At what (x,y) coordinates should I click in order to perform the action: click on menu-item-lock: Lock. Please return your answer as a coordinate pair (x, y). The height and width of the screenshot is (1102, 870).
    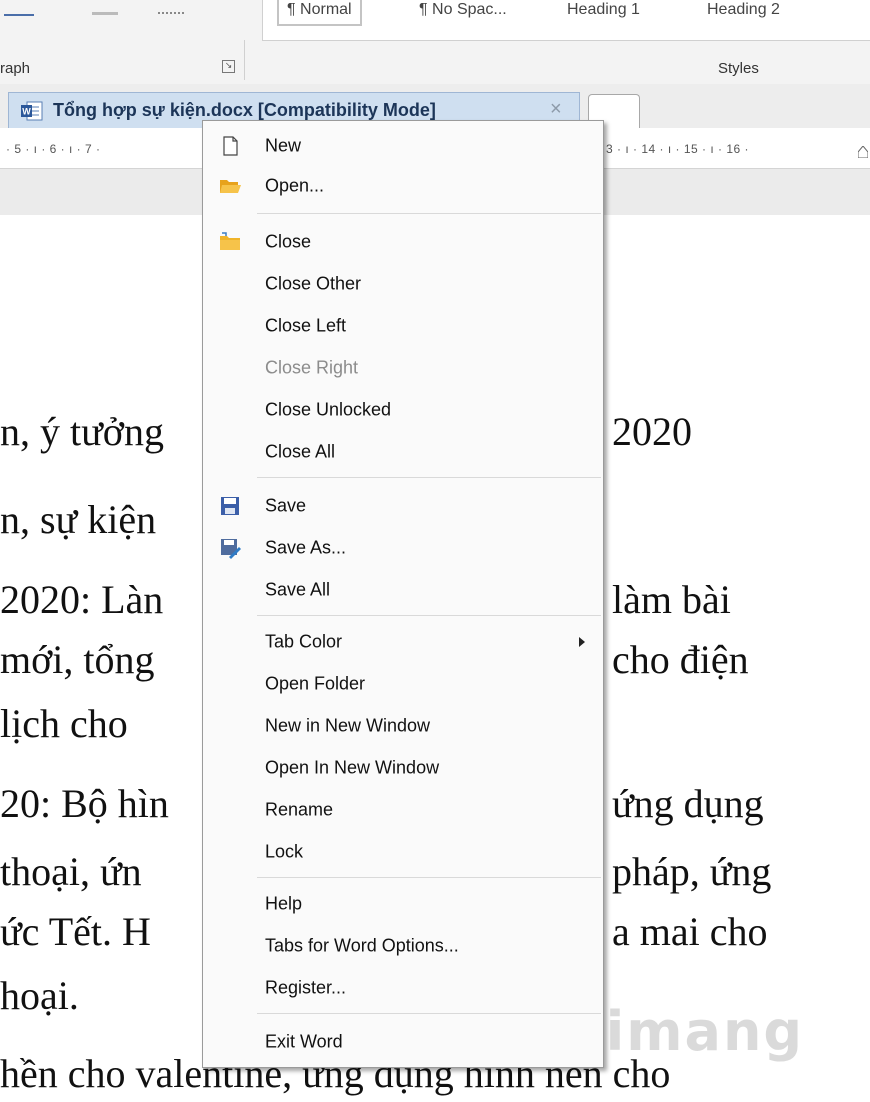
    Looking at the image, I should click on (403, 852).